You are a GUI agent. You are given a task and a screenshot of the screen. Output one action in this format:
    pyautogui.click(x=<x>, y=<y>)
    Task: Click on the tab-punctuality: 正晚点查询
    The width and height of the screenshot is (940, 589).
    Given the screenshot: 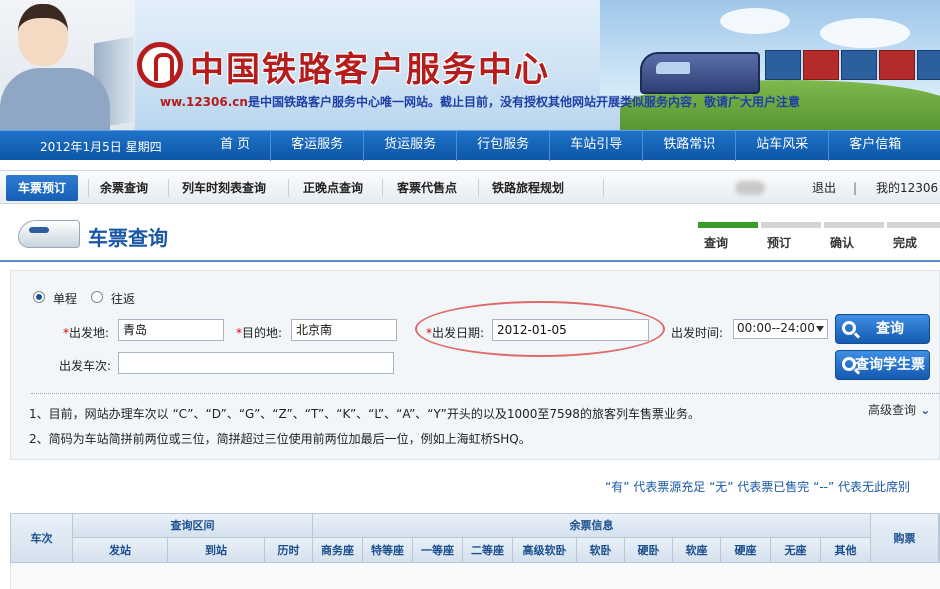 What is the action you would take?
    pyautogui.click(x=333, y=188)
    